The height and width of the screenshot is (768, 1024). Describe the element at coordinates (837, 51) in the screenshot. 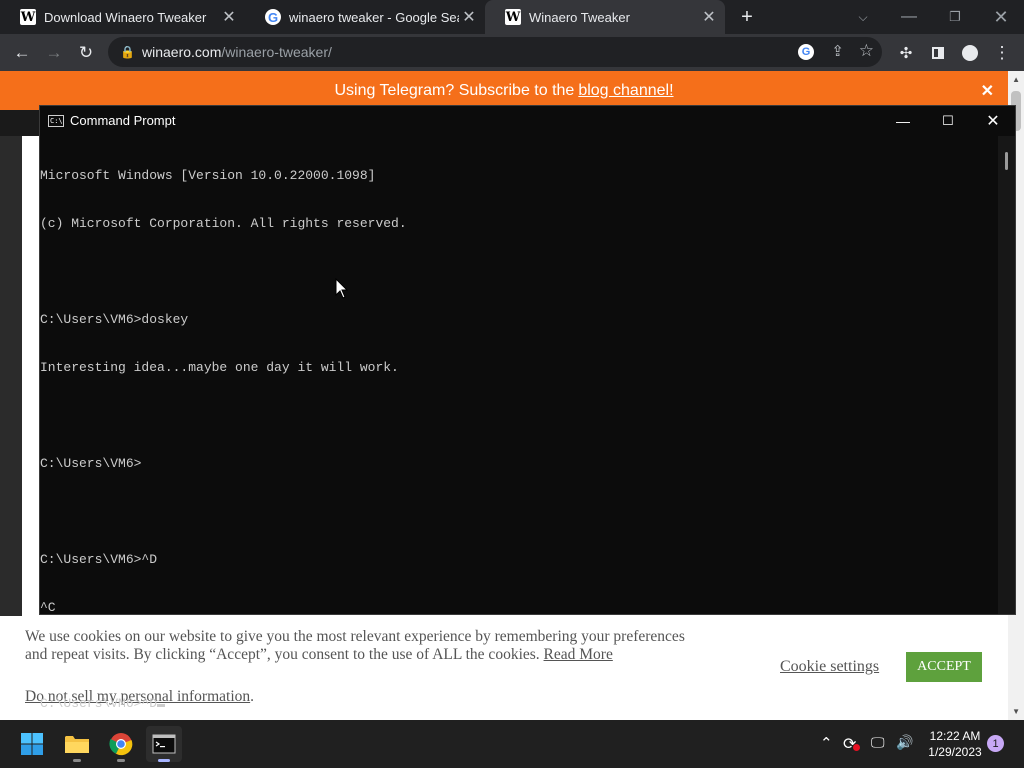

I see `share-icon: ⇪` at that location.